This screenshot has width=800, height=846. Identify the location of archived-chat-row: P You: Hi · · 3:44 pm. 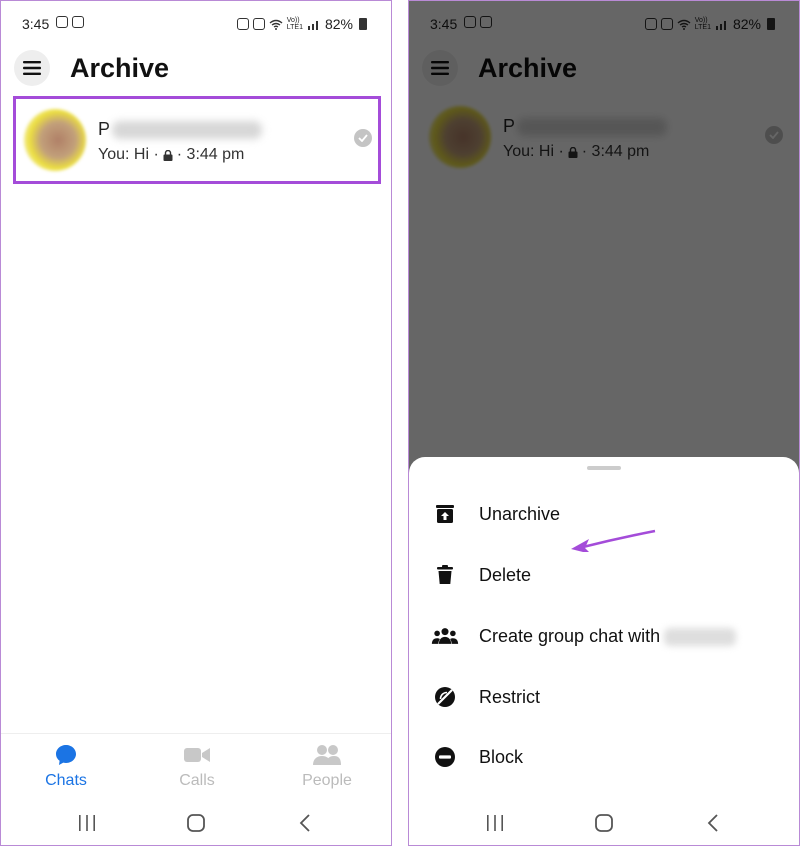
(197, 140).